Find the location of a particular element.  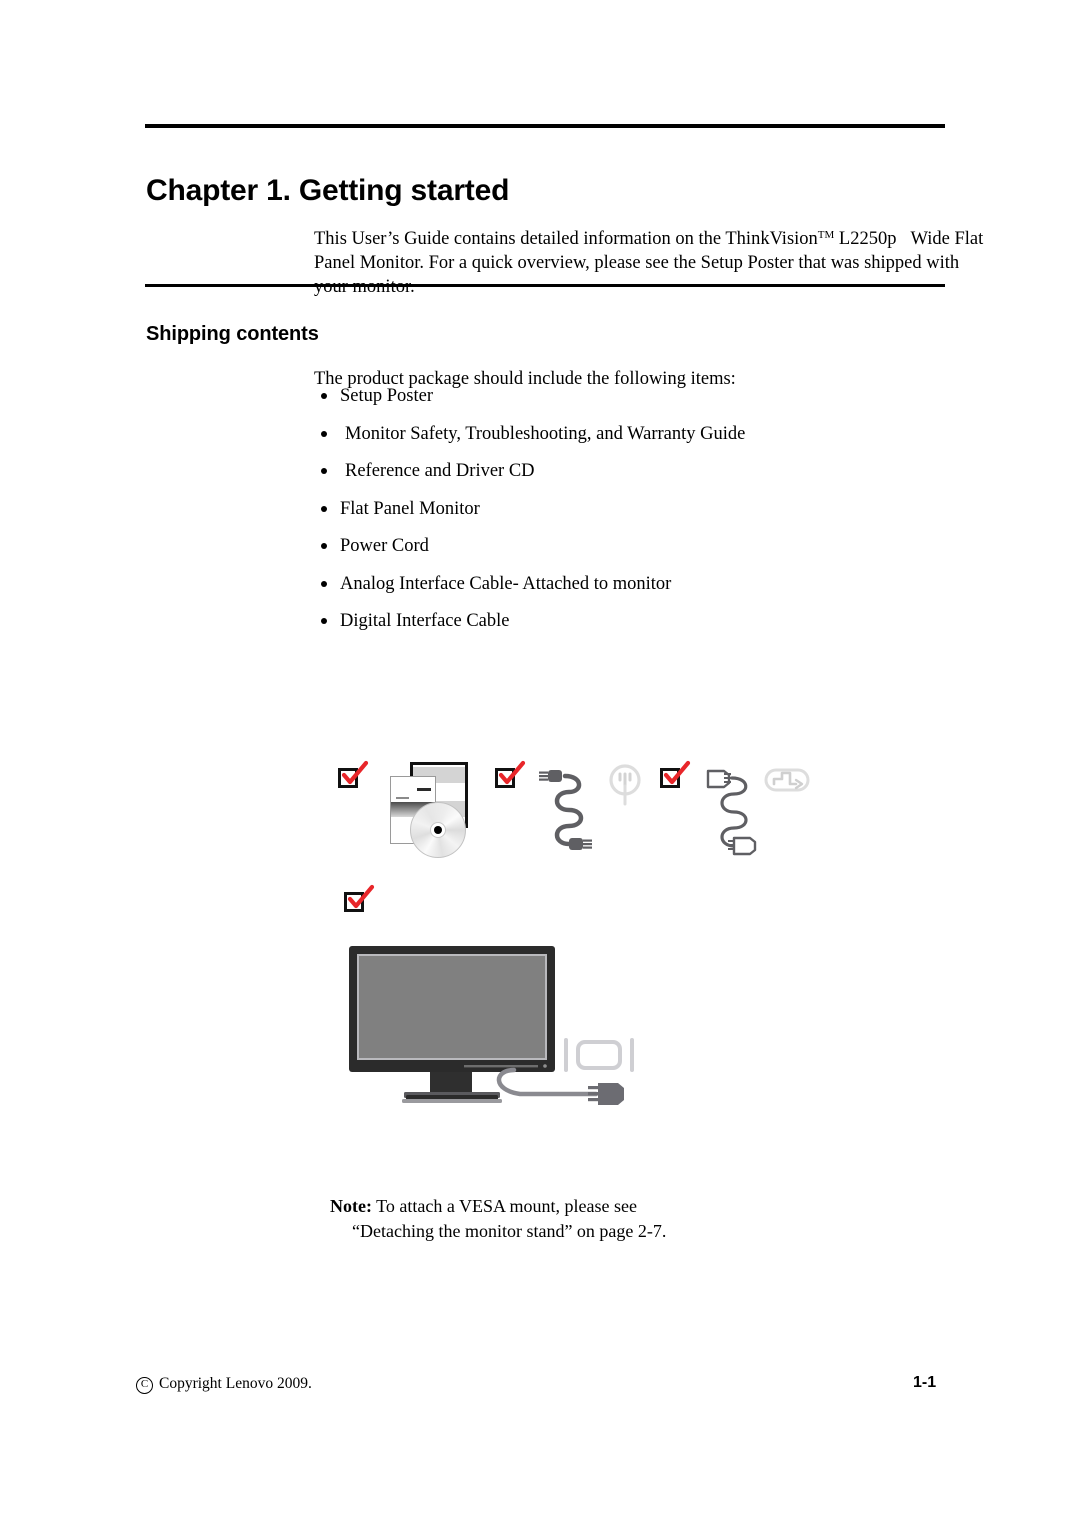

list-item: Power Cord is located at coordinates (531, 553).